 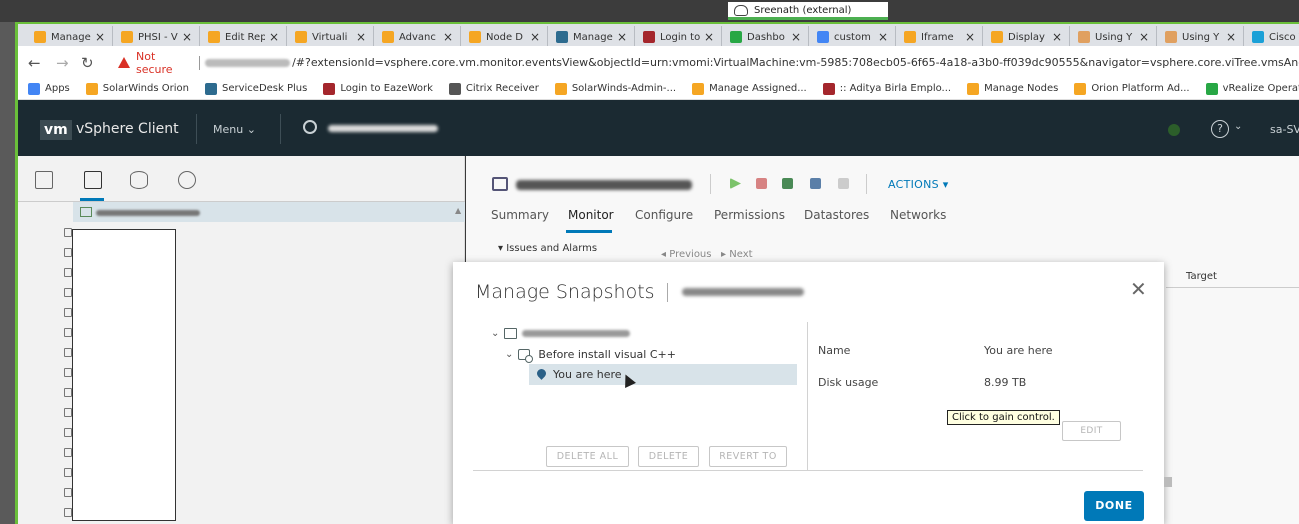 What do you see at coordinates (1284, 129) in the screenshot?
I see `user-menu: sa-SV` at bounding box center [1284, 129].